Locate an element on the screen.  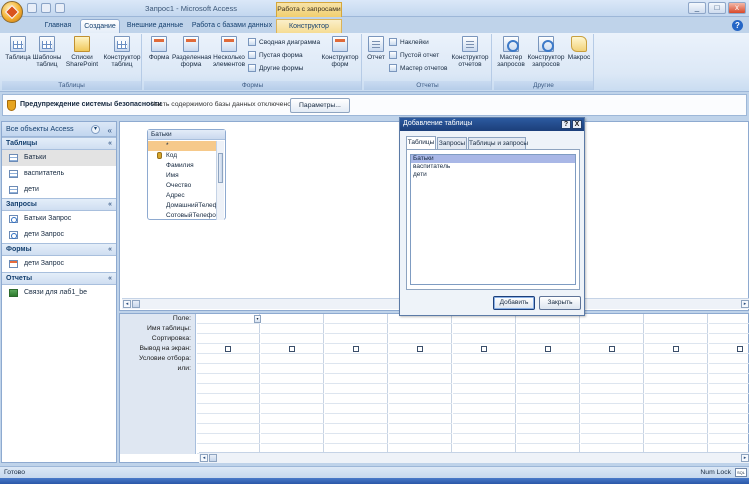
dialog-table-list: Батьки васпитатель дети is located at coordinates (493, 219).